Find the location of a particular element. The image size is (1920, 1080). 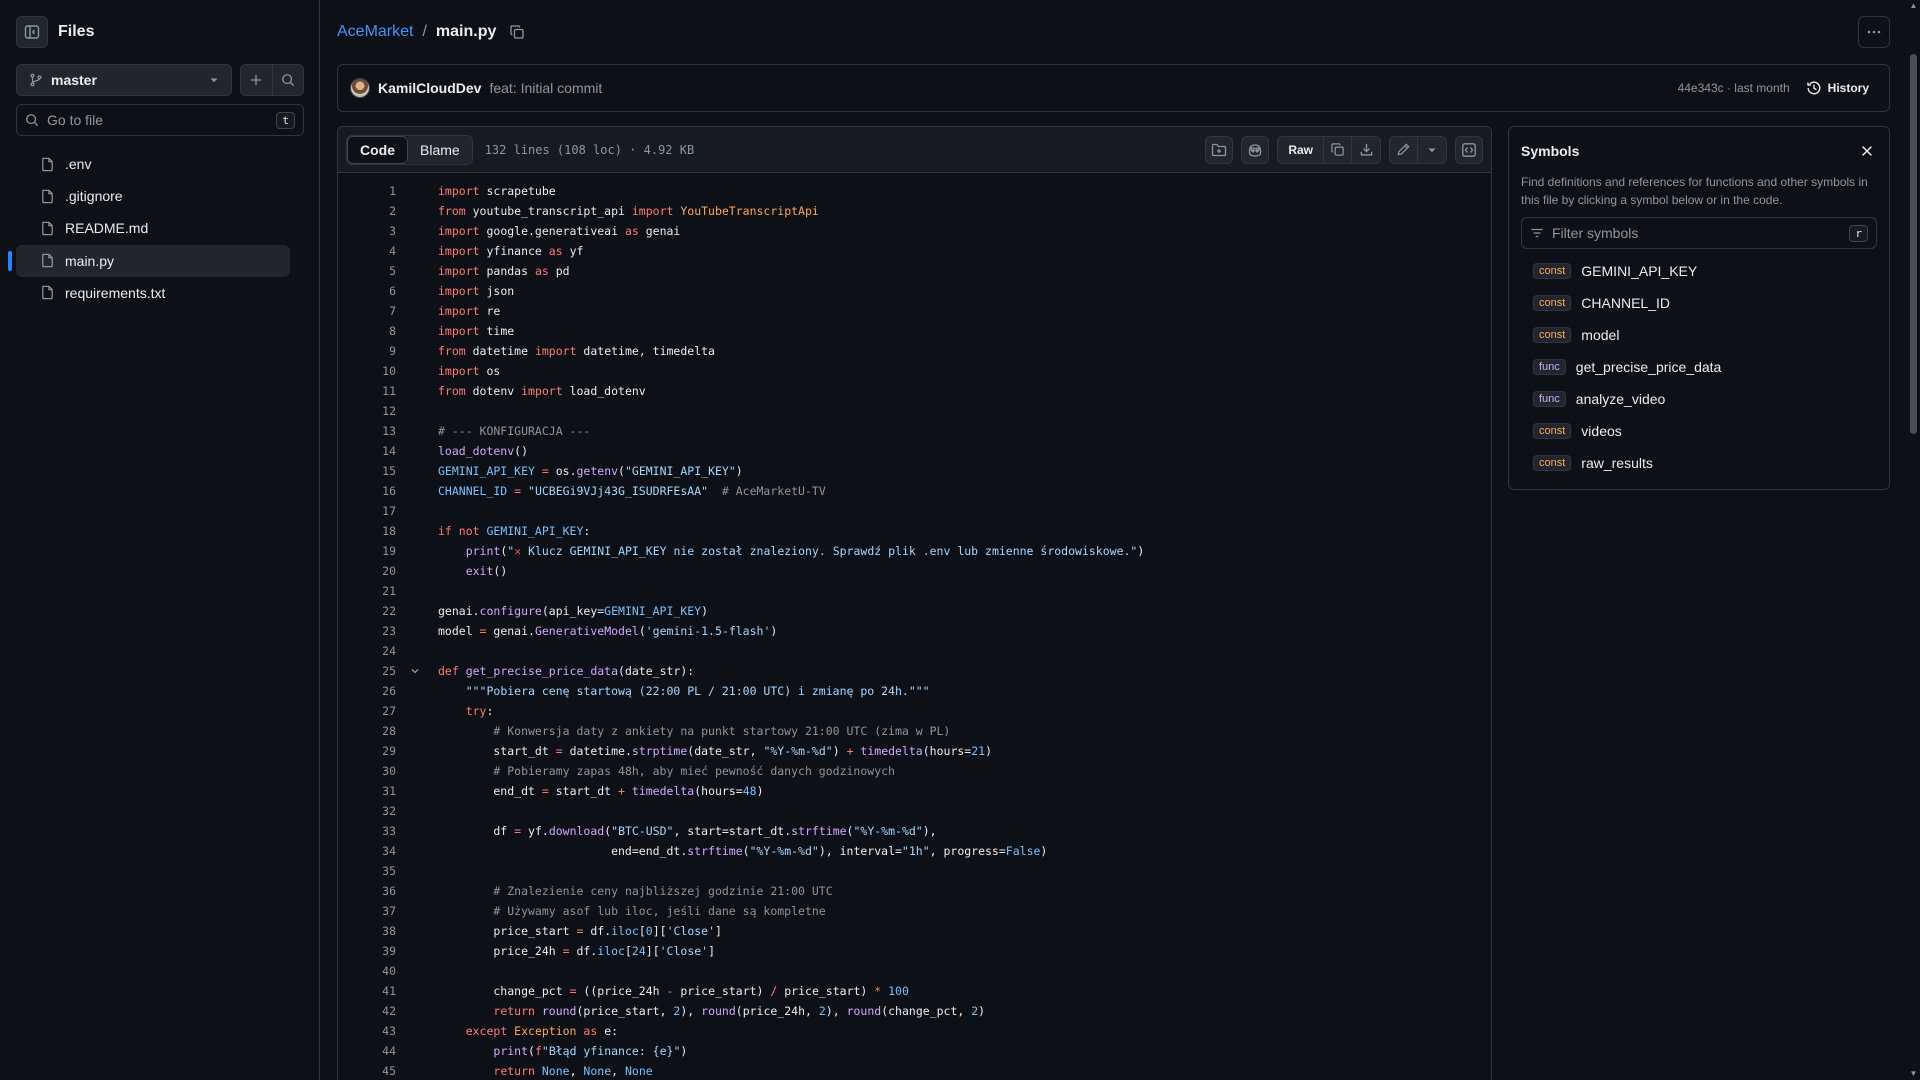

line-number: 10 is located at coordinates (367, 371).